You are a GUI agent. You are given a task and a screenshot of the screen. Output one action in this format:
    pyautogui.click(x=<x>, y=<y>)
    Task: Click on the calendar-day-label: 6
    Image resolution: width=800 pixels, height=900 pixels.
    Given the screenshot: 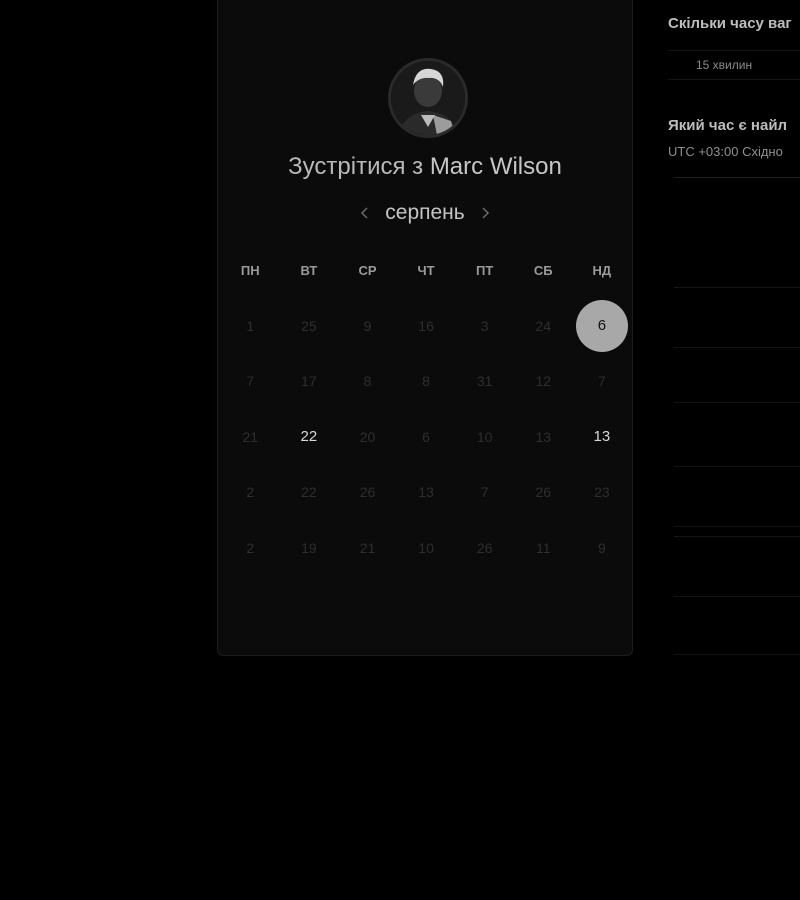 What is the action you would take?
    pyautogui.click(x=601, y=325)
    